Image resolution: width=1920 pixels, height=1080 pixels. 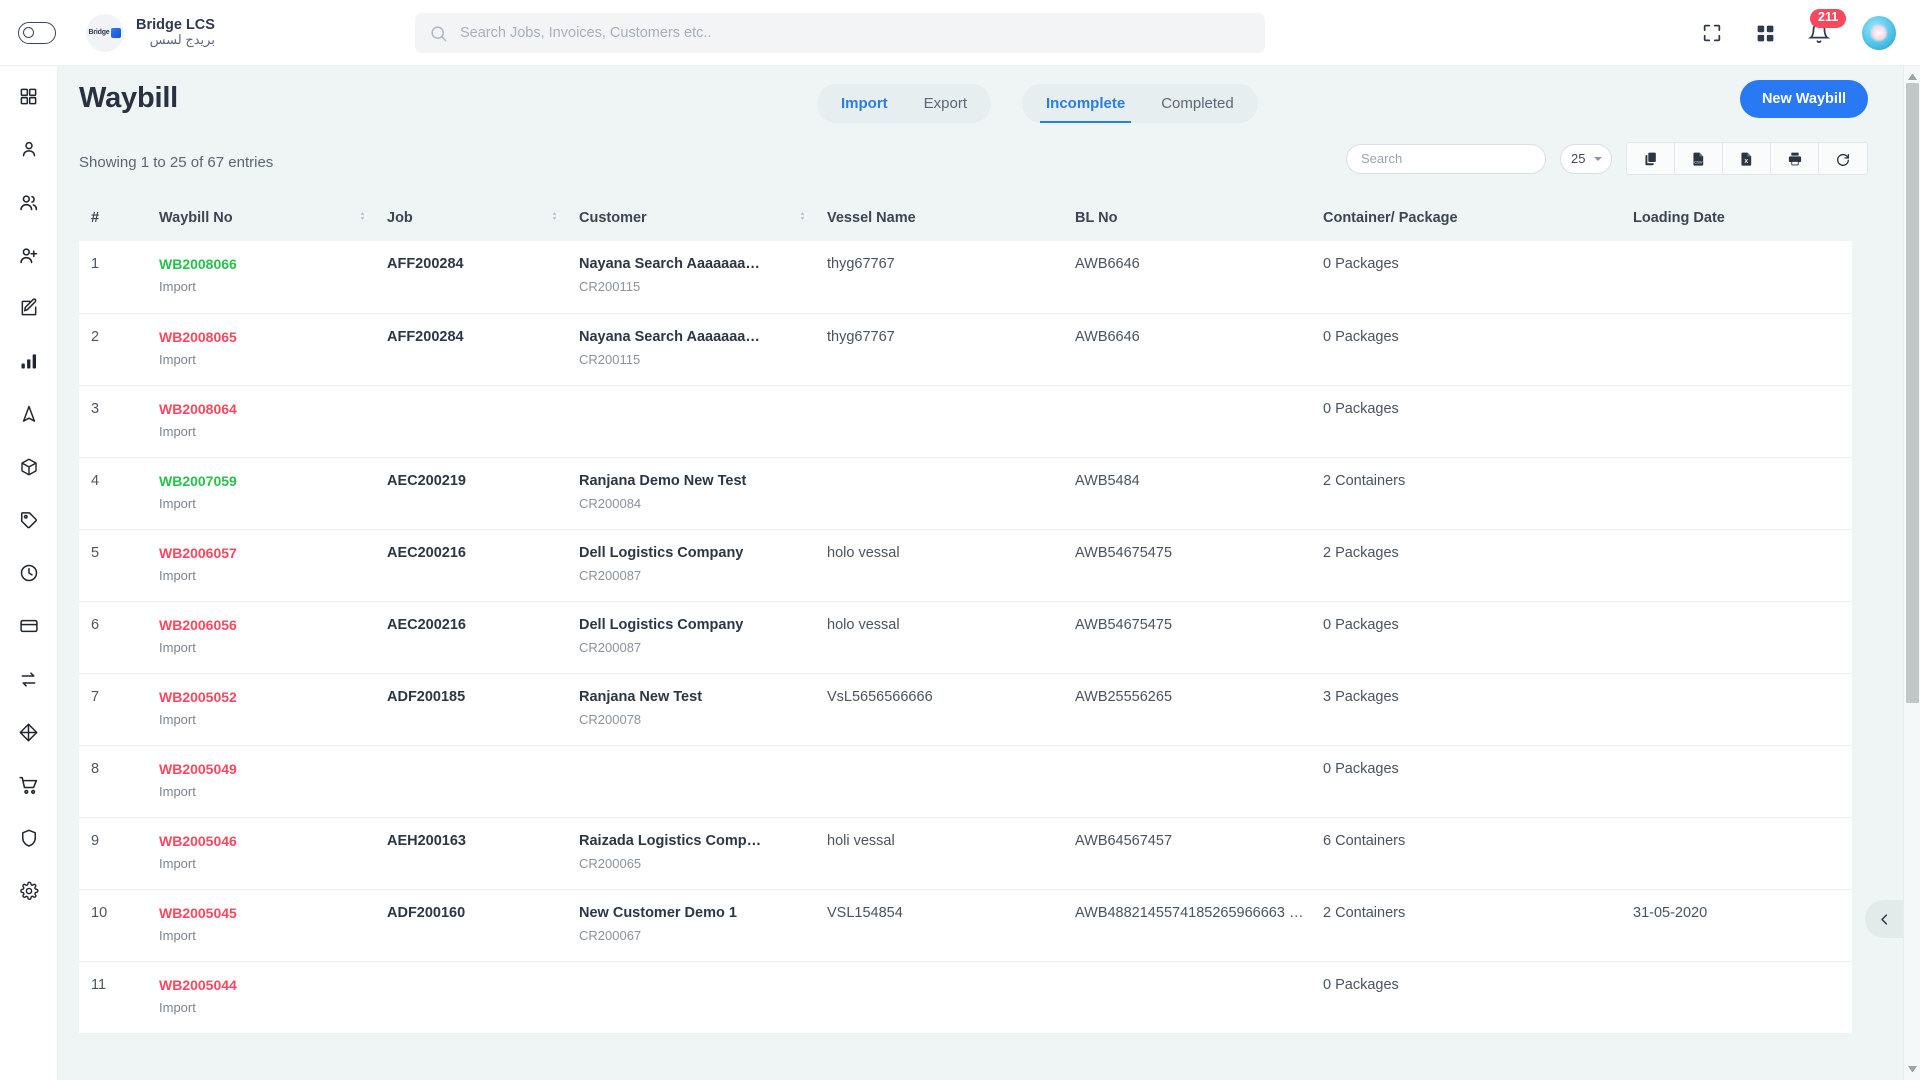 I want to click on csv-export-button: CSV, so click(x=1699, y=158).